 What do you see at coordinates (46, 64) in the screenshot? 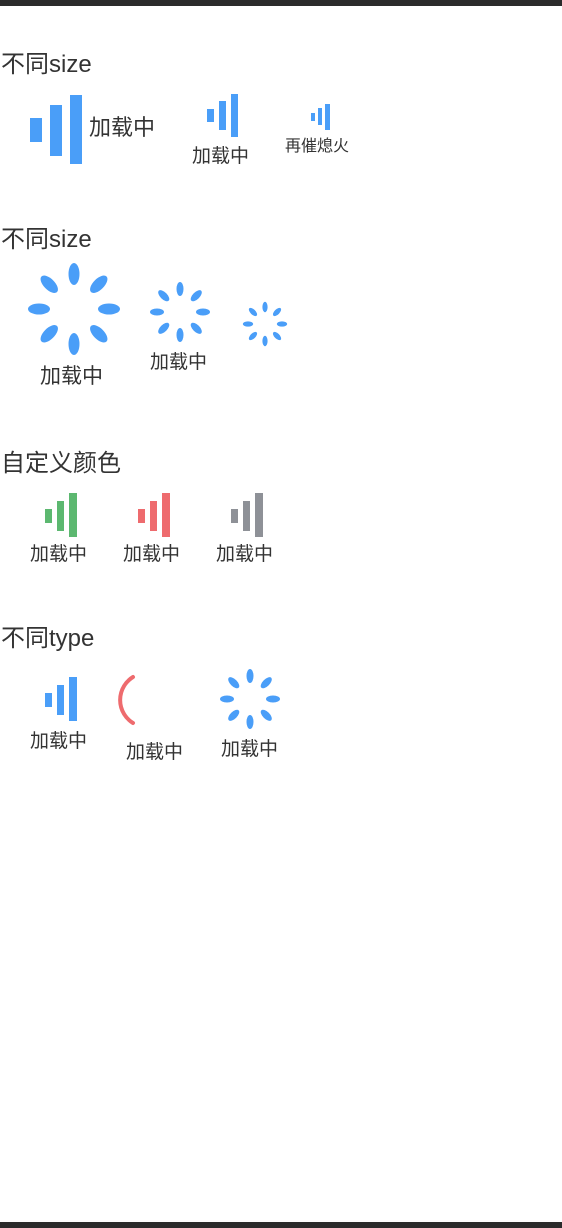
I see `section-title-size-bars: 不同size` at bounding box center [46, 64].